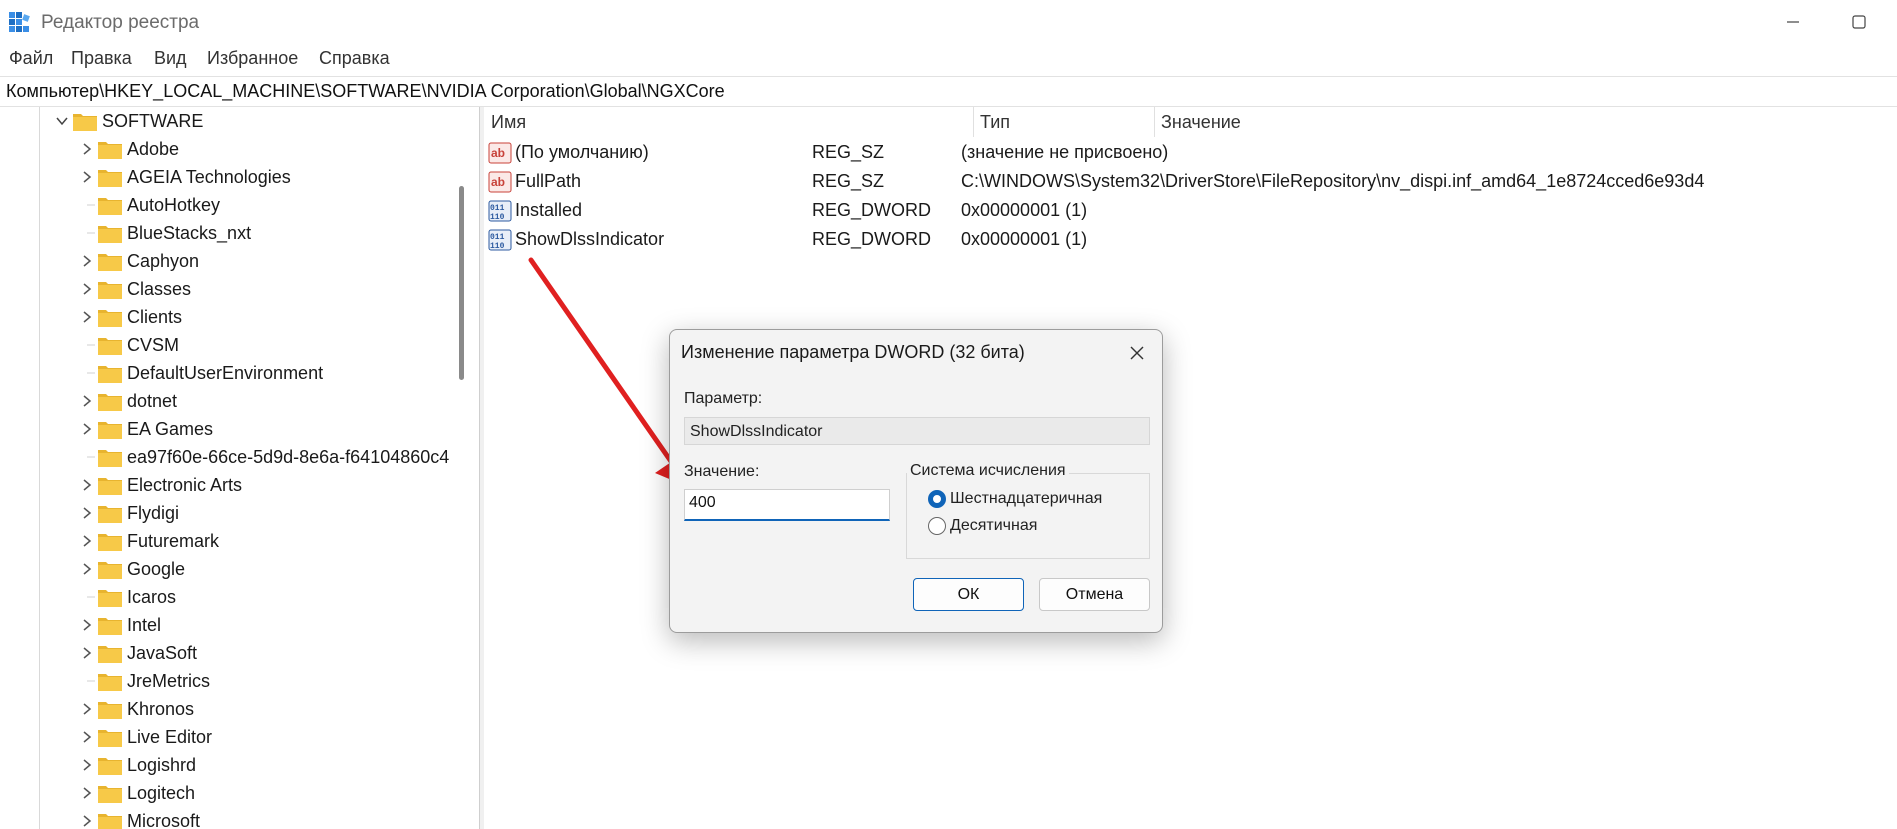 The image size is (1897, 829). I want to click on tree-item: JavaSoft, so click(137, 653).